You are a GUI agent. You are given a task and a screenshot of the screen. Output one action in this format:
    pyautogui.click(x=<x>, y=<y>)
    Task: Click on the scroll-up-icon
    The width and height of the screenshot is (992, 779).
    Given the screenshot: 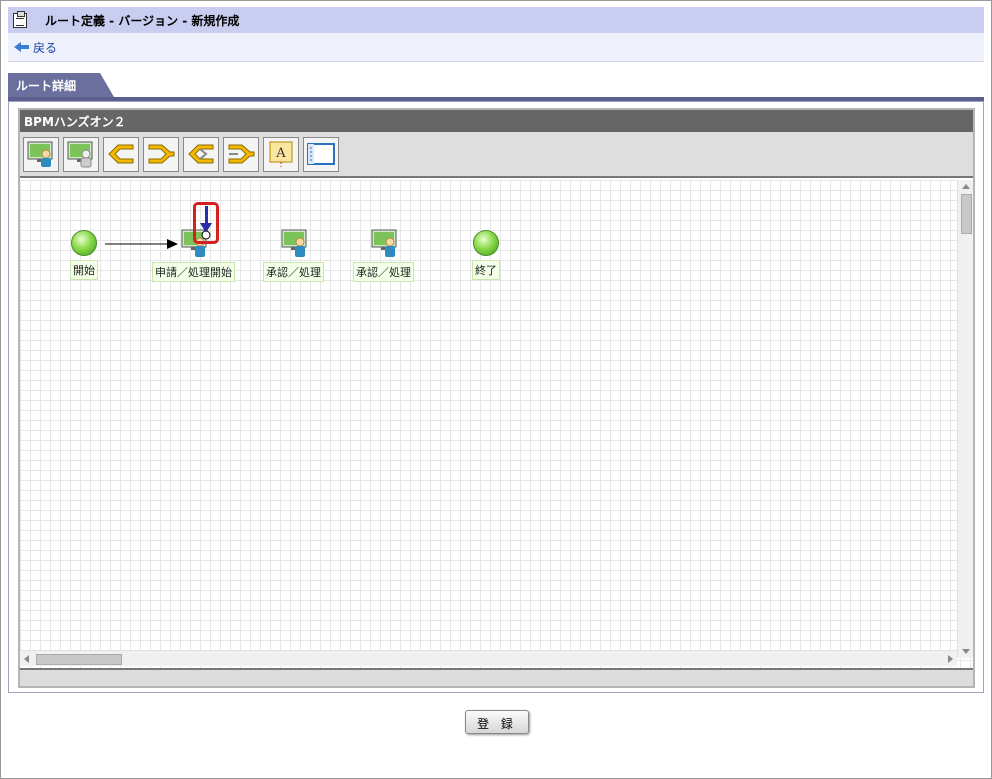 What is the action you would take?
    pyautogui.click(x=966, y=186)
    